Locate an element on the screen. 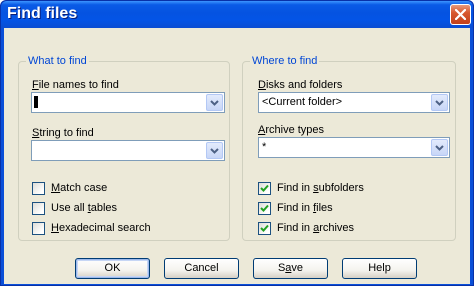  file-names-label: File names to find is located at coordinates (75, 85).